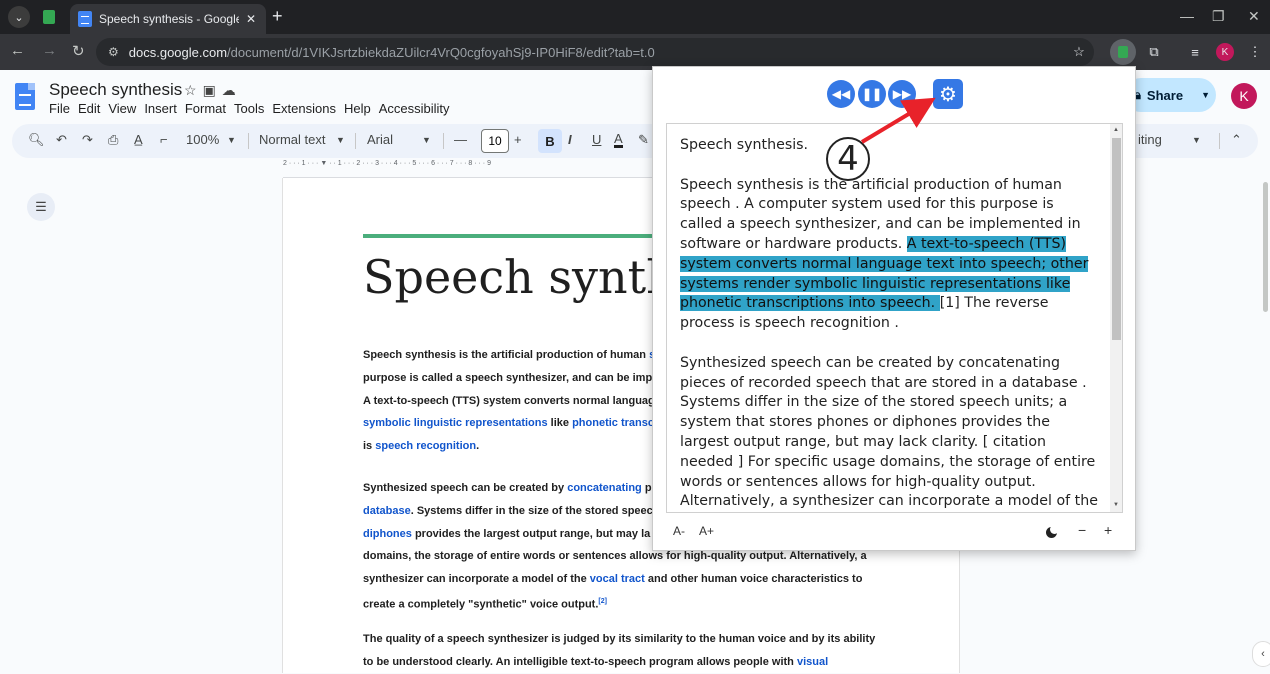  Describe the element at coordinates (1052, 531) in the screenshot. I see `dark-mode-moon-icon` at that location.